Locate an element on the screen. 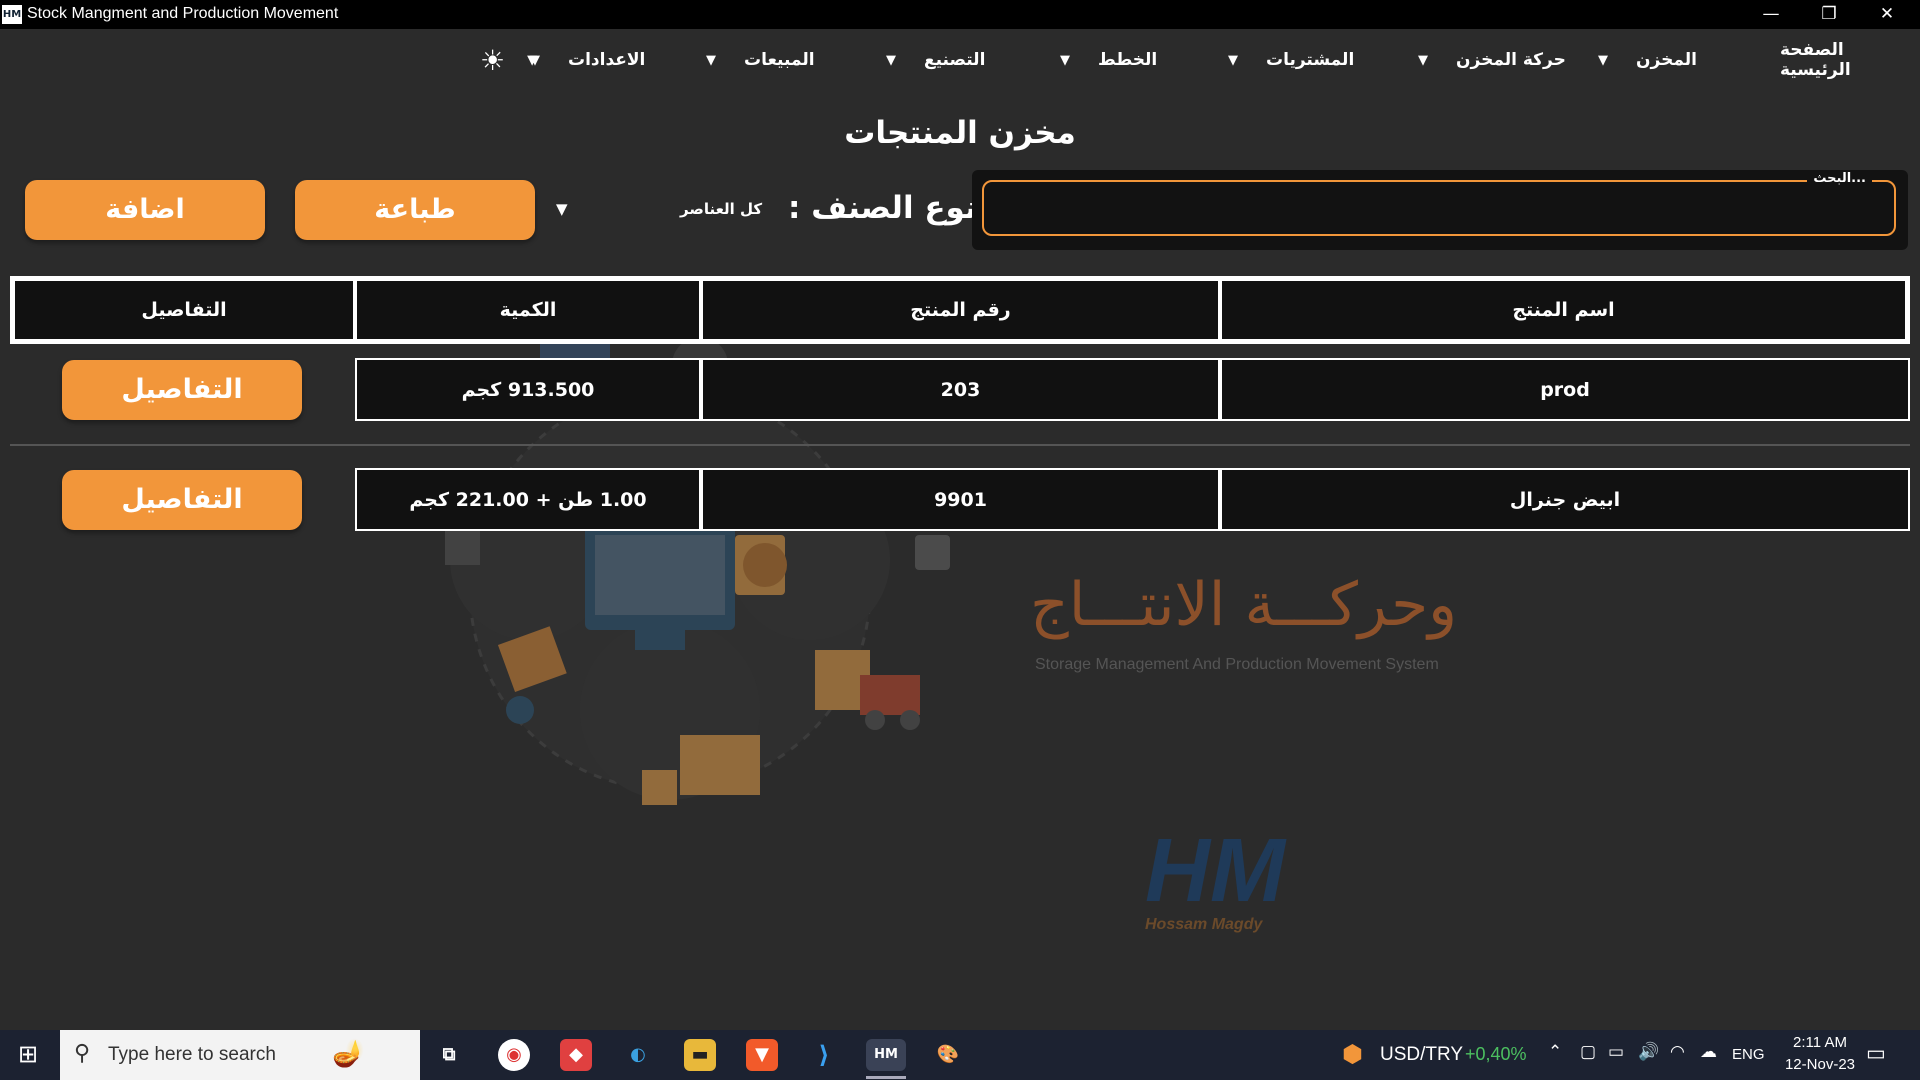 This screenshot has height=1080, width=1920. minimize-button: — is located at coordinates (1771, 14).